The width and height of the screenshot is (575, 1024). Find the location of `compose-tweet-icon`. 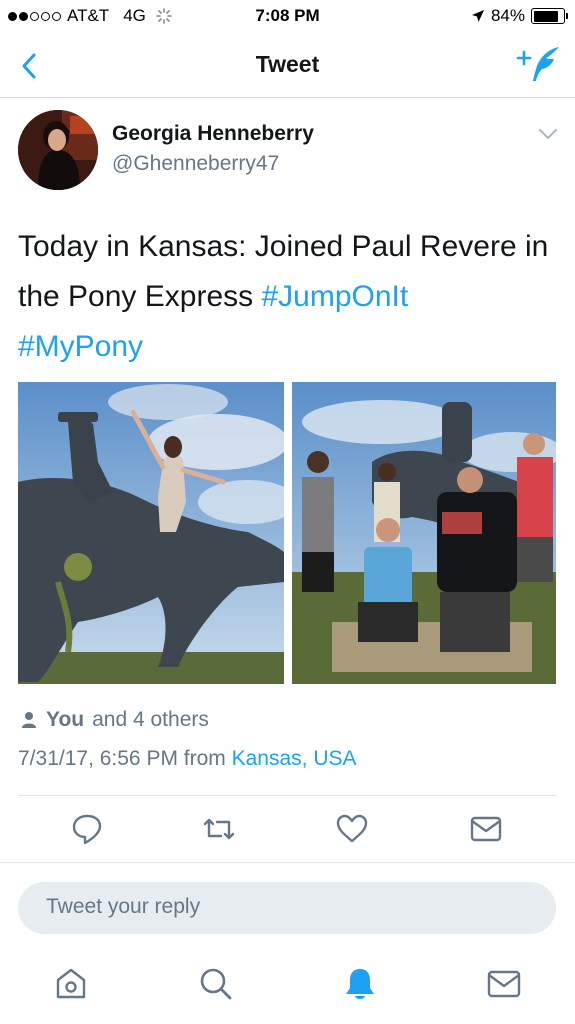

compose-tweet-icon is located at coordinates (538, 64).